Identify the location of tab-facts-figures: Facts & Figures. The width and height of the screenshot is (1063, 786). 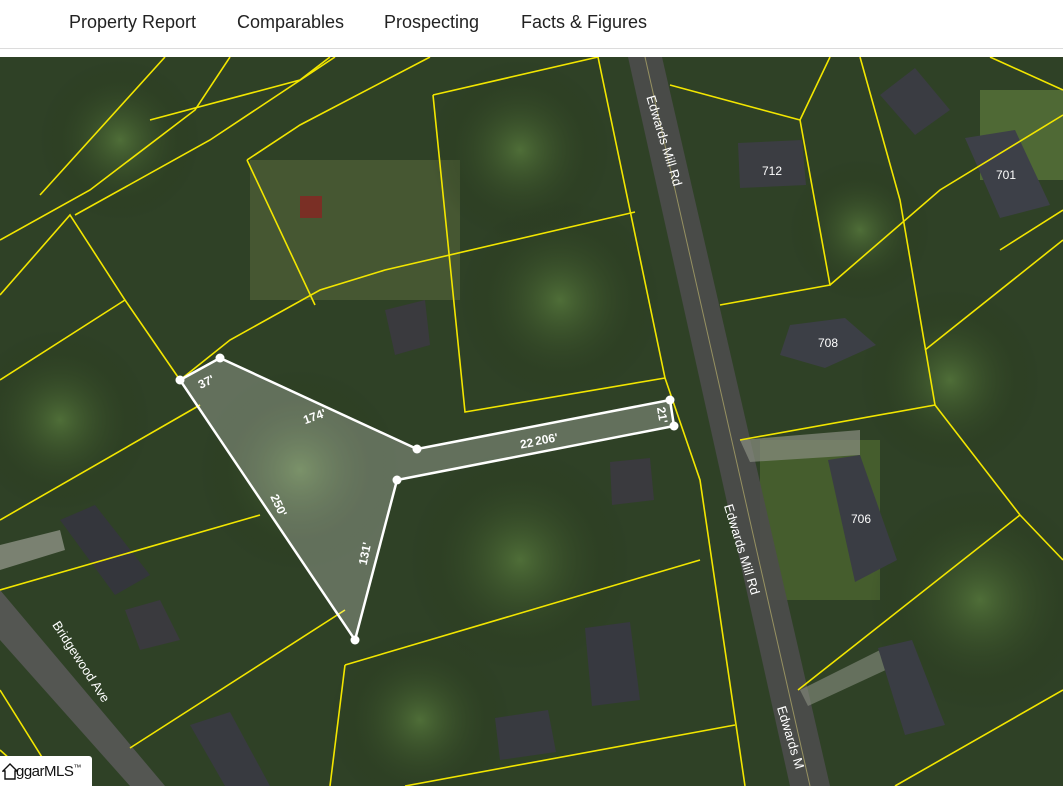
(584, 22).